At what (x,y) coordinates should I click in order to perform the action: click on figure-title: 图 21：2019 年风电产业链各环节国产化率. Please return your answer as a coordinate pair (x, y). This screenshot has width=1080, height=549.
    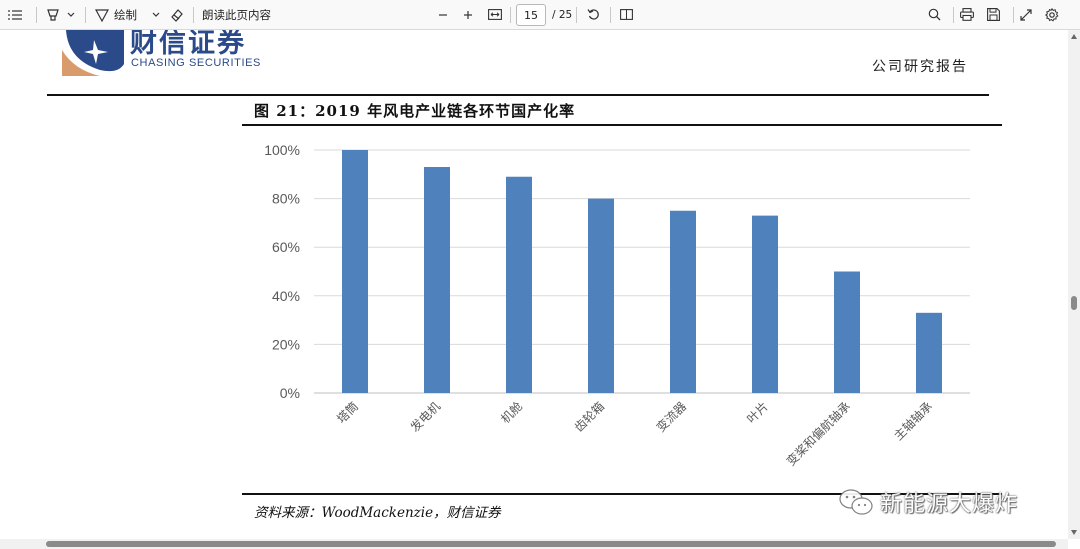
    Looking at the image, I should click on (415, 111).